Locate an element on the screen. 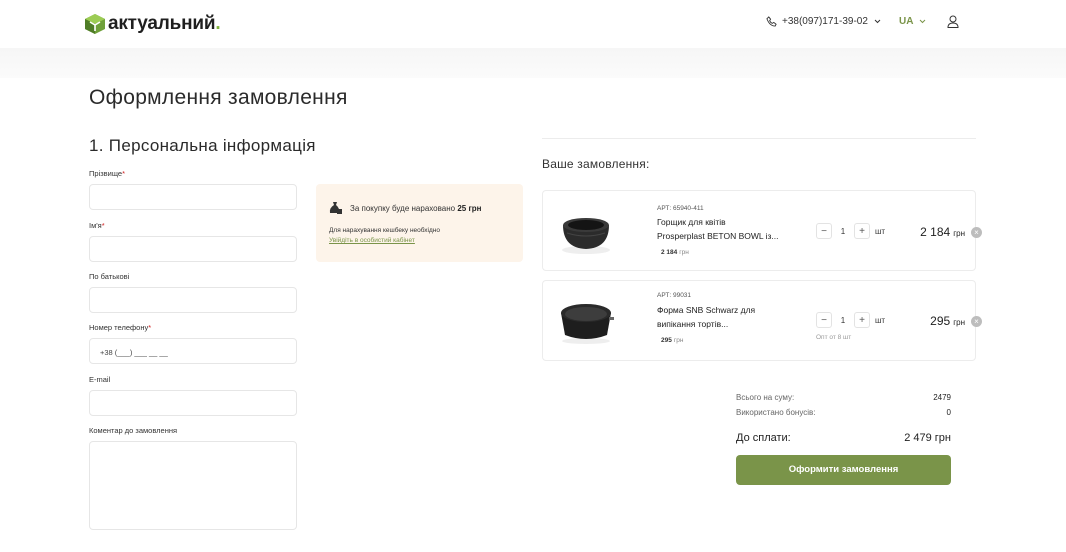 This screenshot has width=1066, height=552. product-sku: АРТ: 99031 is located at coordinates (674, 295).